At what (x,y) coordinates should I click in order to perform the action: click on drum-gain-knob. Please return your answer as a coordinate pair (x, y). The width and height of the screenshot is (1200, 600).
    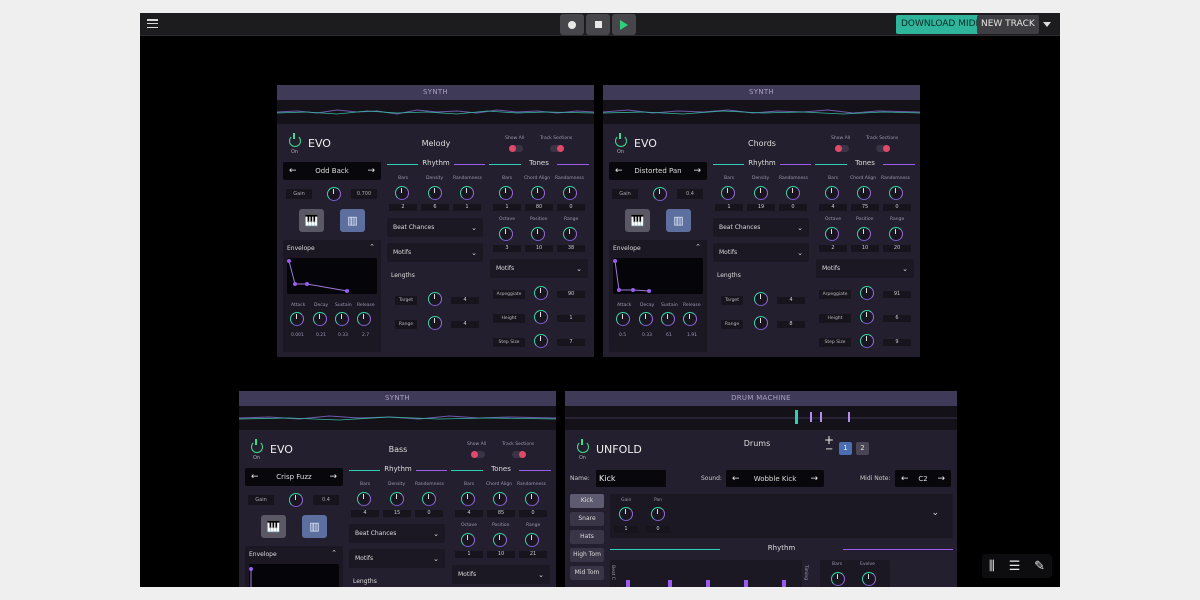
    Looking at the image, I should click on (626, 514).